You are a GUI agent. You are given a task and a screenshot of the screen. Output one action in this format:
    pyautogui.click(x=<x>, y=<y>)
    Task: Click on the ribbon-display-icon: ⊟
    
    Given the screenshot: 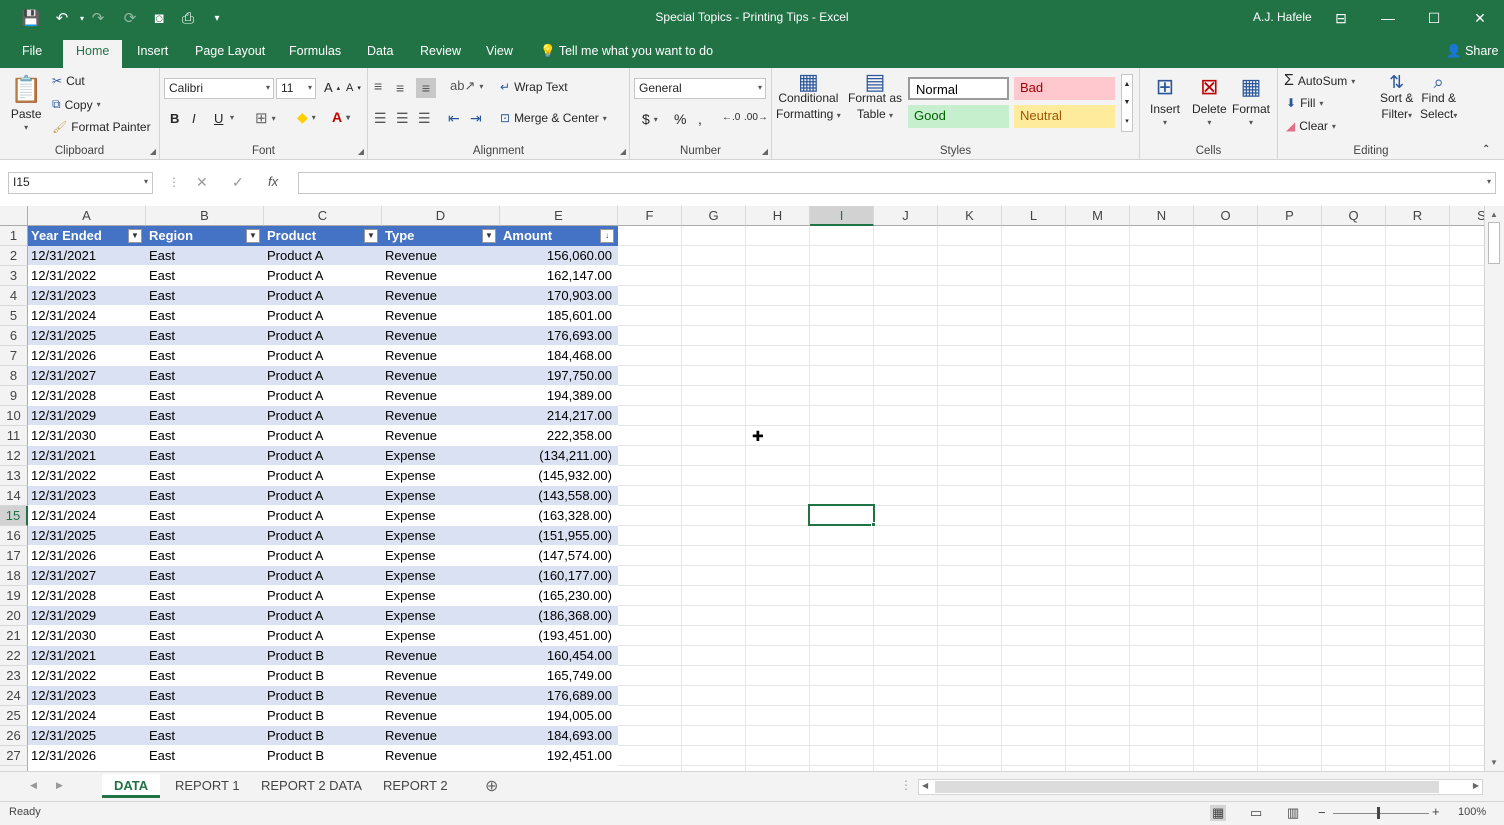 What is the action you would take?
    pyautogui.click(x=1341, y=18)
    